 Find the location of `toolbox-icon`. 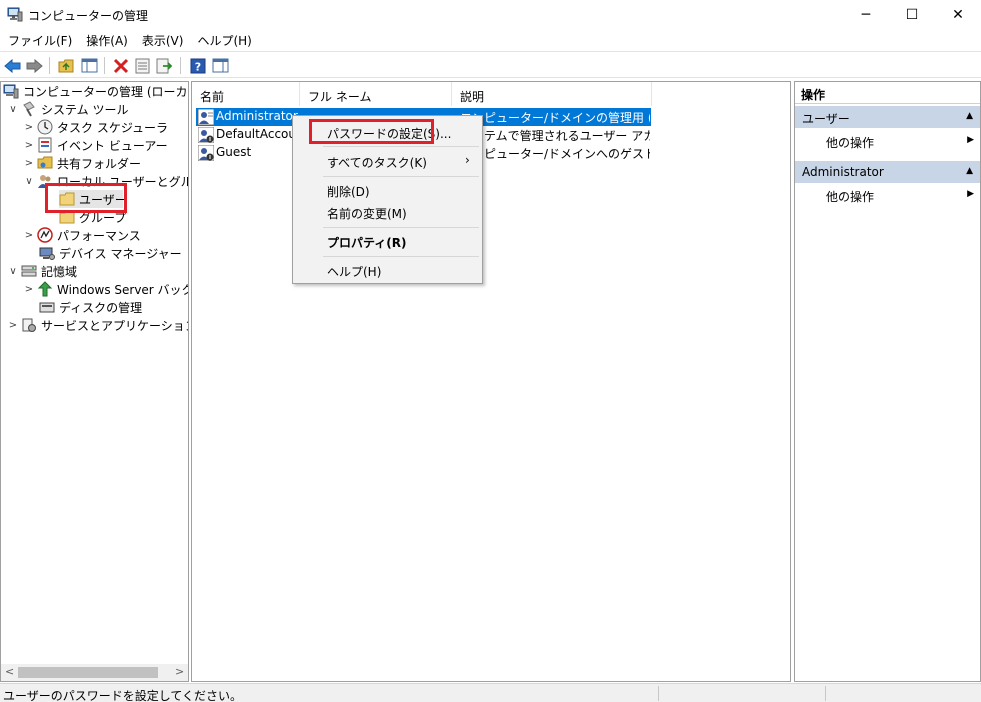

toolbox-icon is located at coordinates (29, 109).